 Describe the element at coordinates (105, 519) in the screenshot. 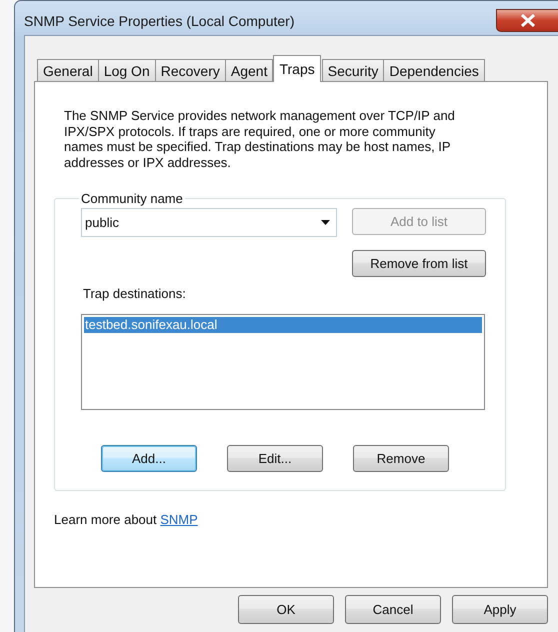

I see `learn-more-text: Learn more about` at that location.